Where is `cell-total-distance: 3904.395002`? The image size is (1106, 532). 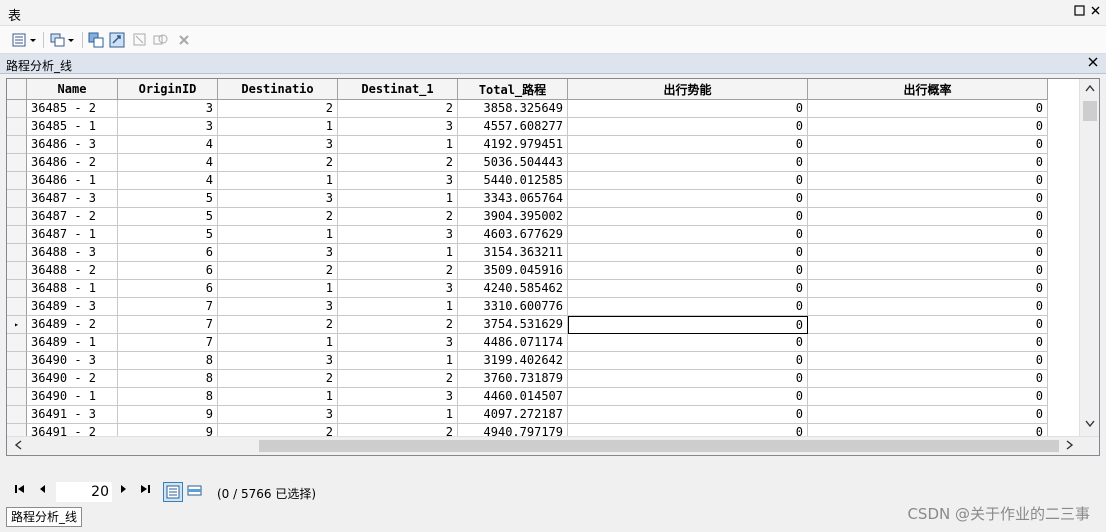 cell-total-distance: 3904.395002 is located at coordinates (513, 217).